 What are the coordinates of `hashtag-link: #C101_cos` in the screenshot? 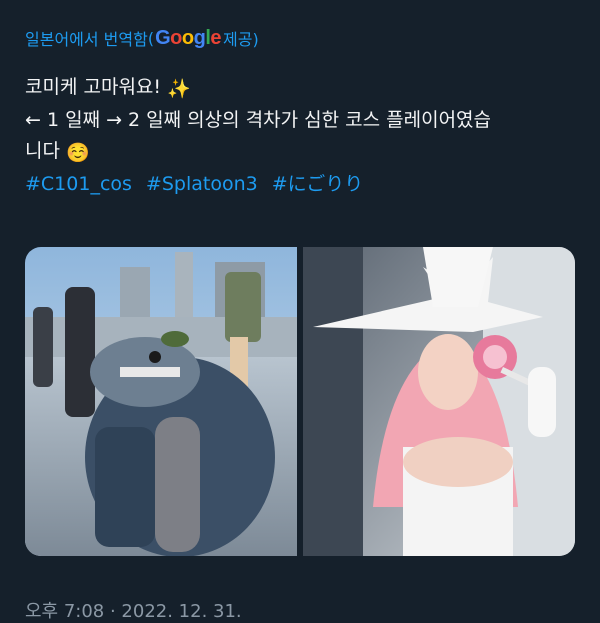 It's located at (78, 184).